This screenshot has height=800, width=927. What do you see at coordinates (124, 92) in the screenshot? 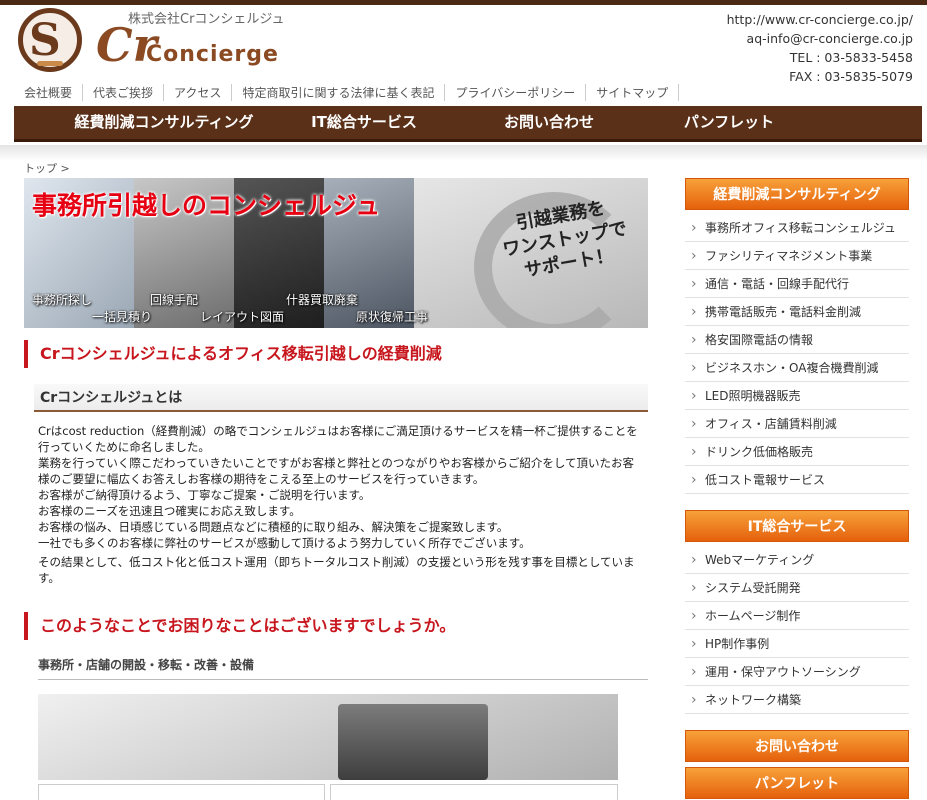
I see `util-link-greeting: 代表ご挨拶` at bounding box center [124, 92].